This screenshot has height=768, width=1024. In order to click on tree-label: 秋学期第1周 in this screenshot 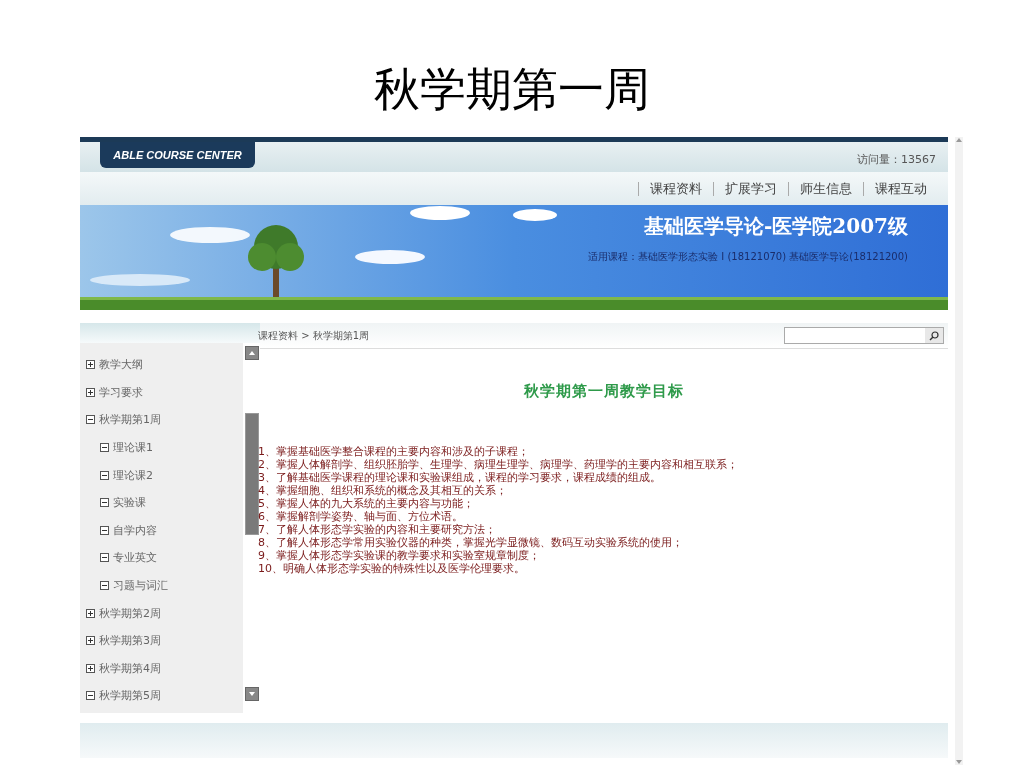, I will do `click(130, 420)`.